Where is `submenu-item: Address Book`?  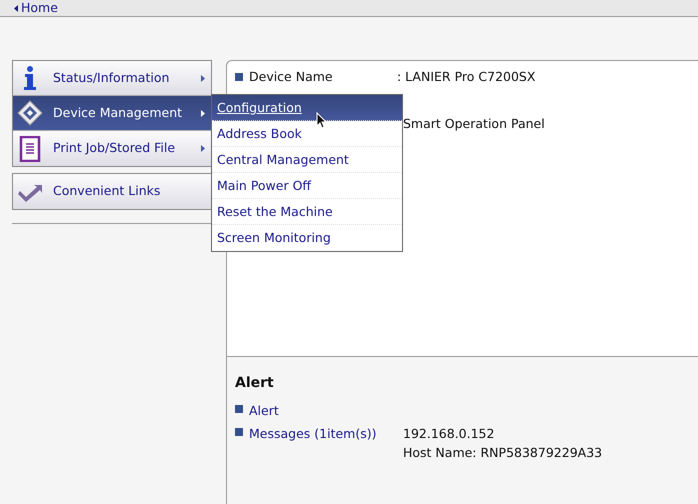 submenu-item: Address Book is located at coordinates (307, 134).